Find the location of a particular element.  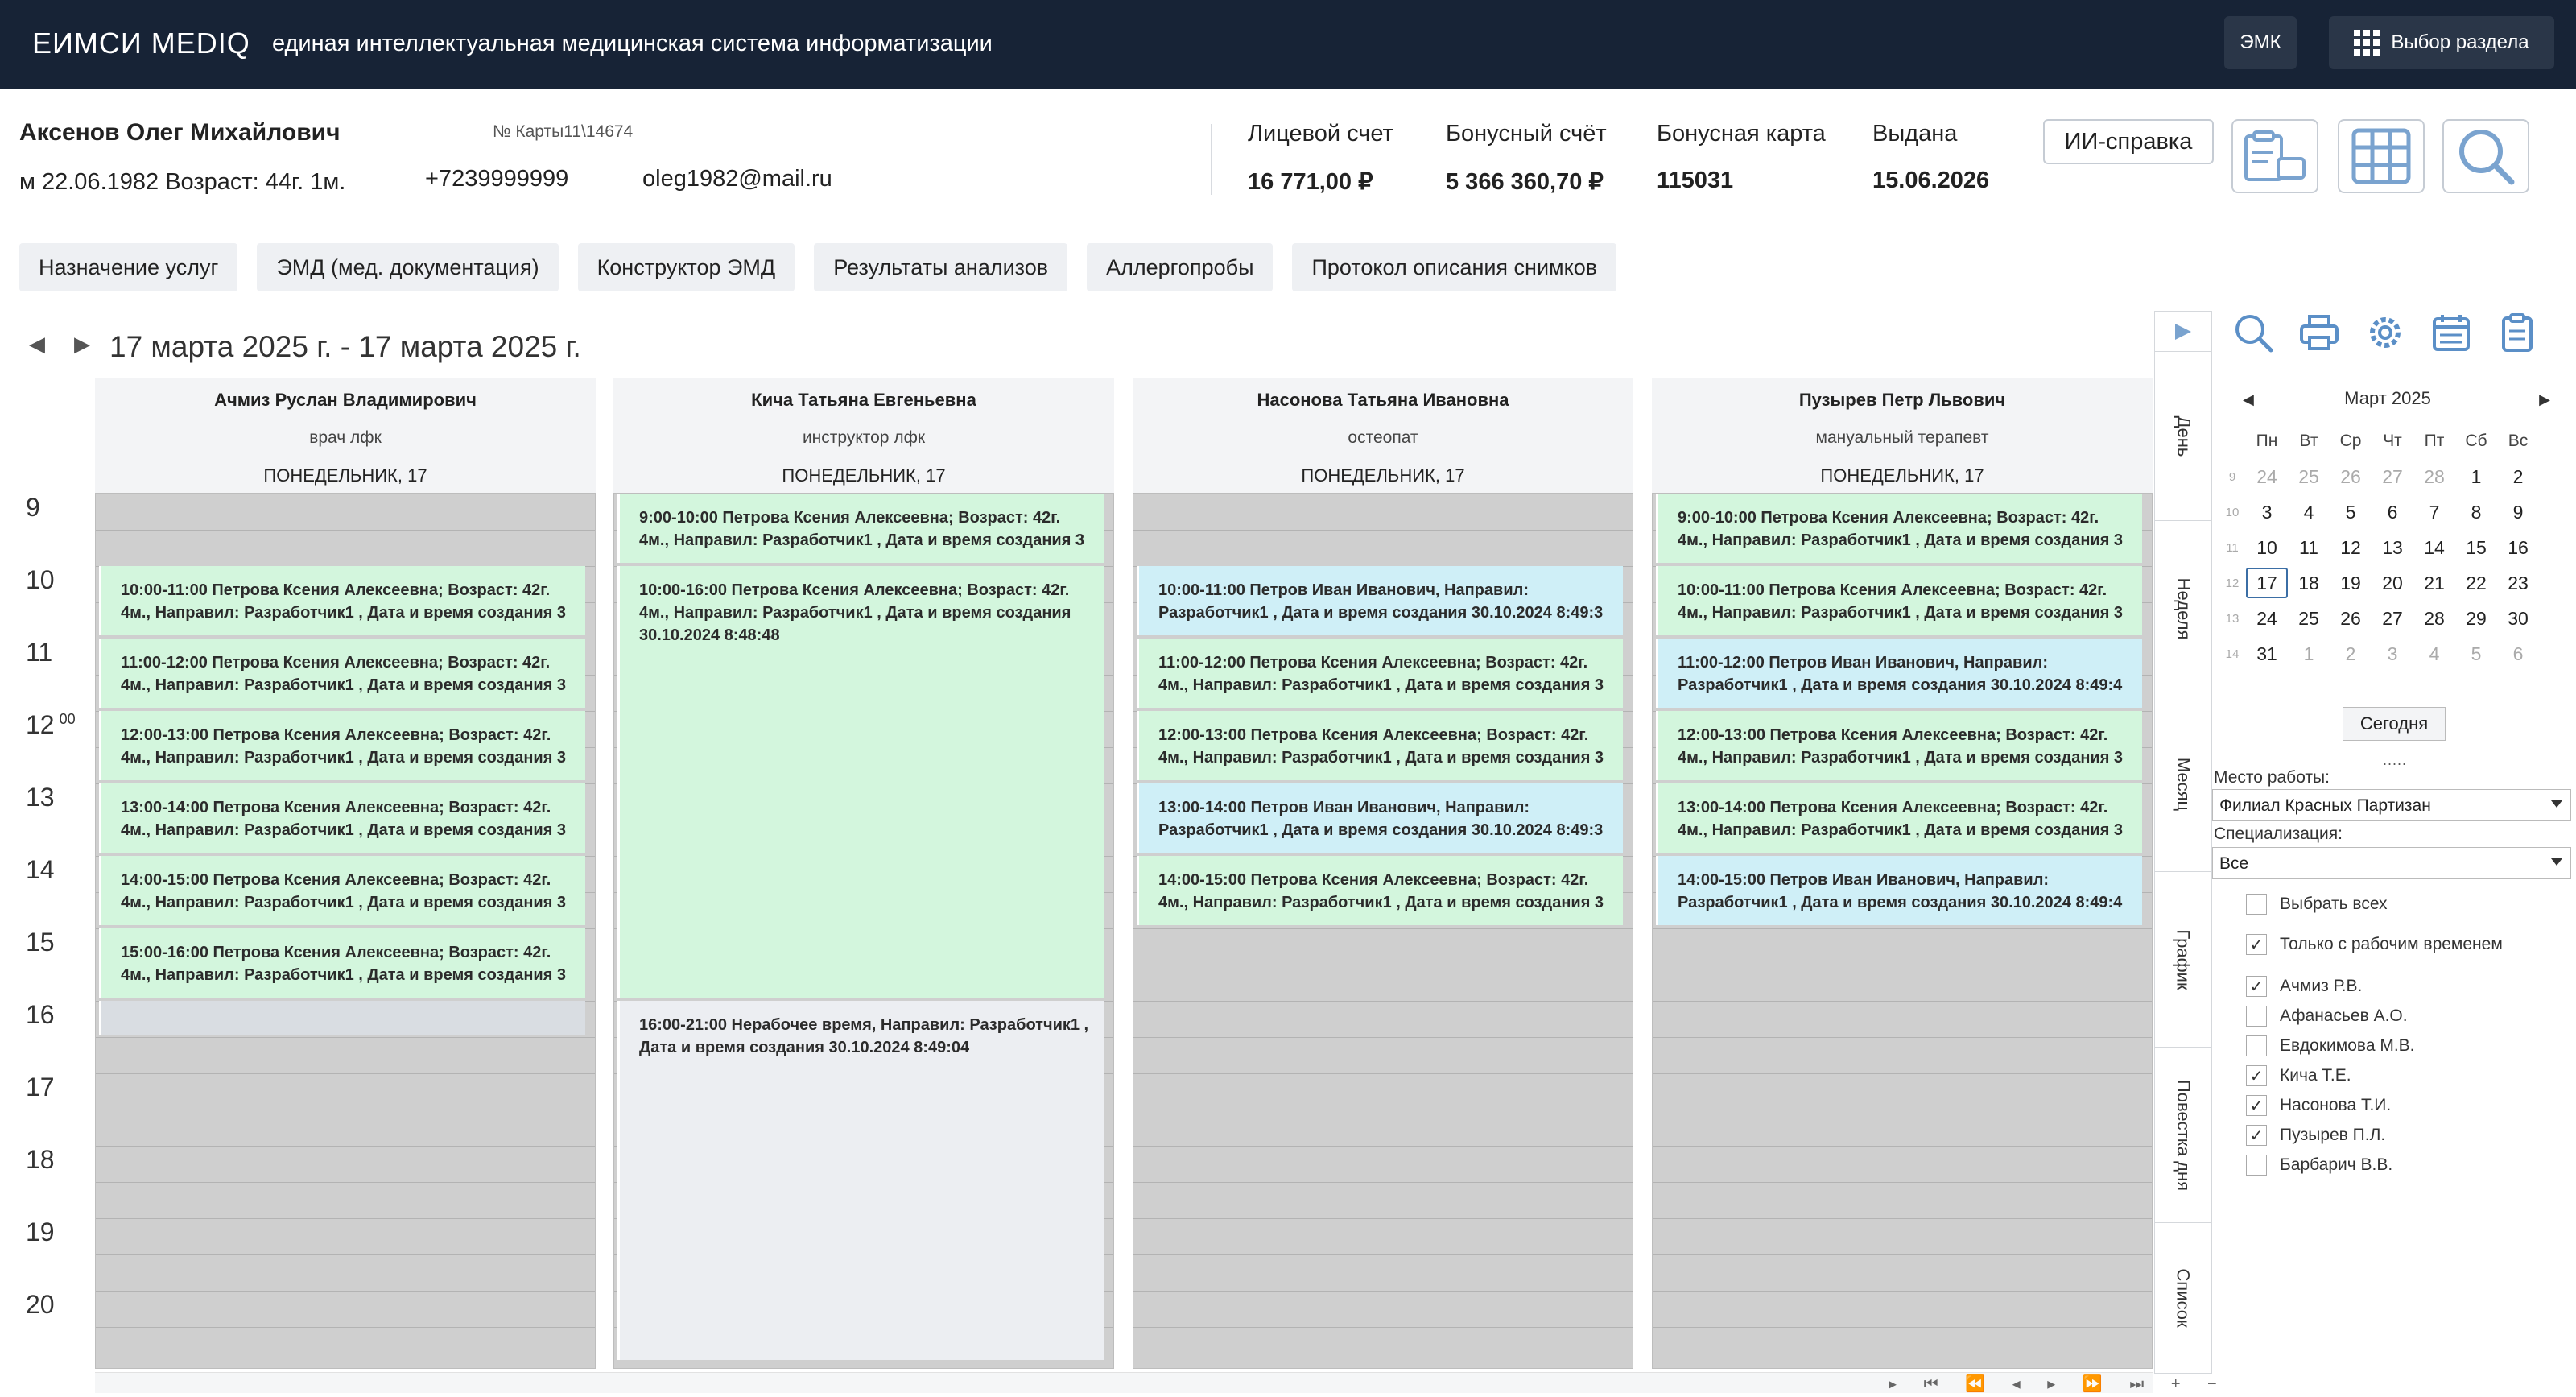

apps-grid-button is located at coordinates (2381, 156).